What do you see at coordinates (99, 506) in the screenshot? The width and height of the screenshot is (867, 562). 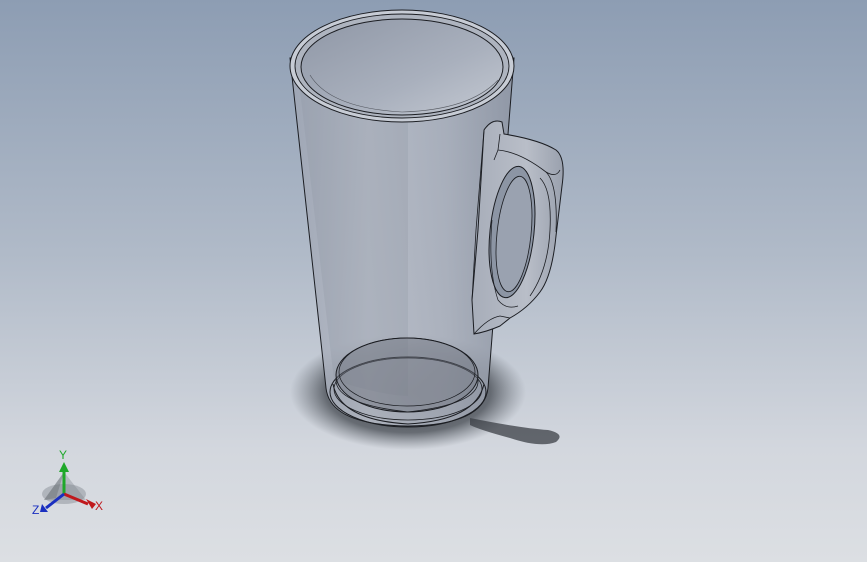 I see `x-axis-label: X` at bounding box center [99, 506].